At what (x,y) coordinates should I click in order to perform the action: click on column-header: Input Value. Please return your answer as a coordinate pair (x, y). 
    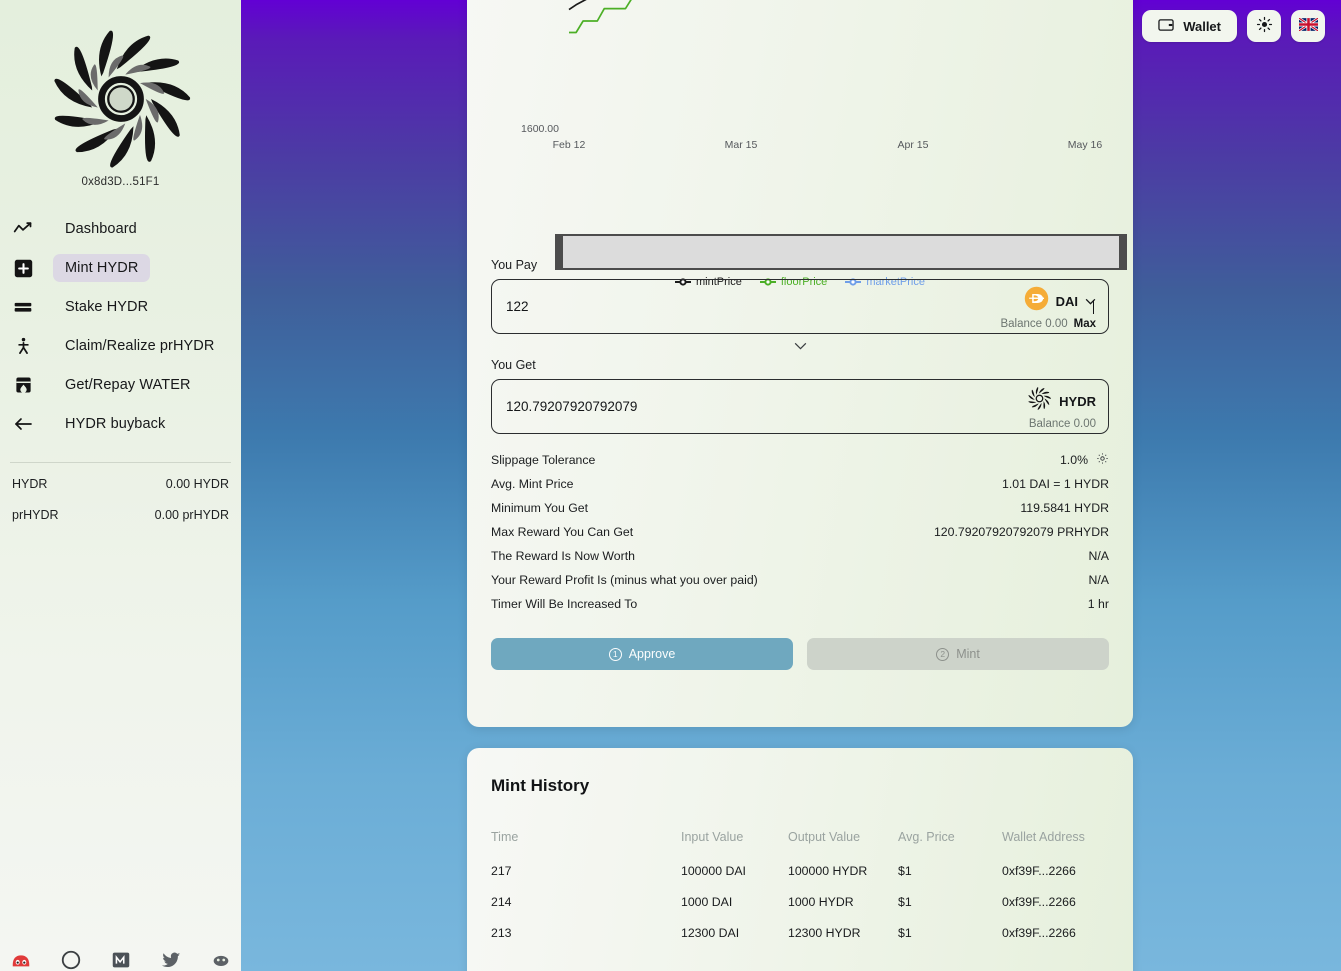
    Looking at the image, I should click on (712, 837).